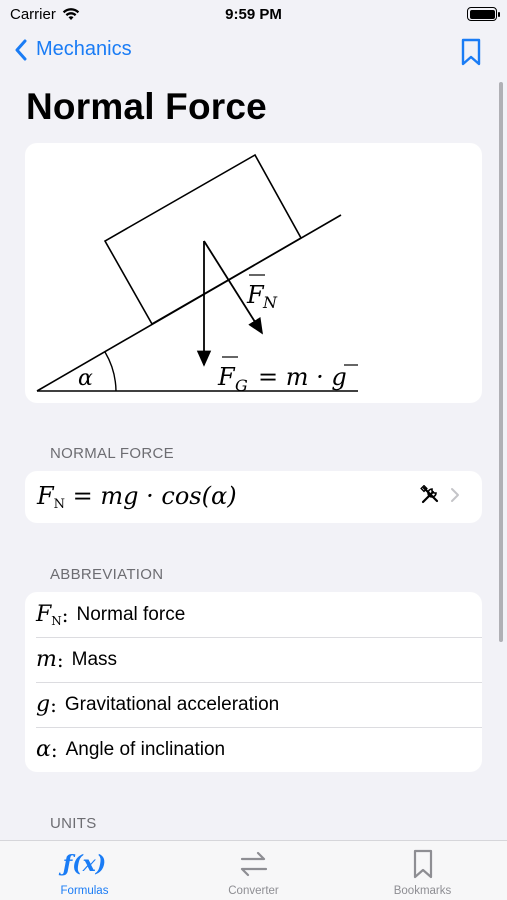 This screenshot has height=900, width=507. Describe the element at coordinates (253, 749) in the screenshot. I see `abbreviation-row: α : Angle of inclination` at that location.